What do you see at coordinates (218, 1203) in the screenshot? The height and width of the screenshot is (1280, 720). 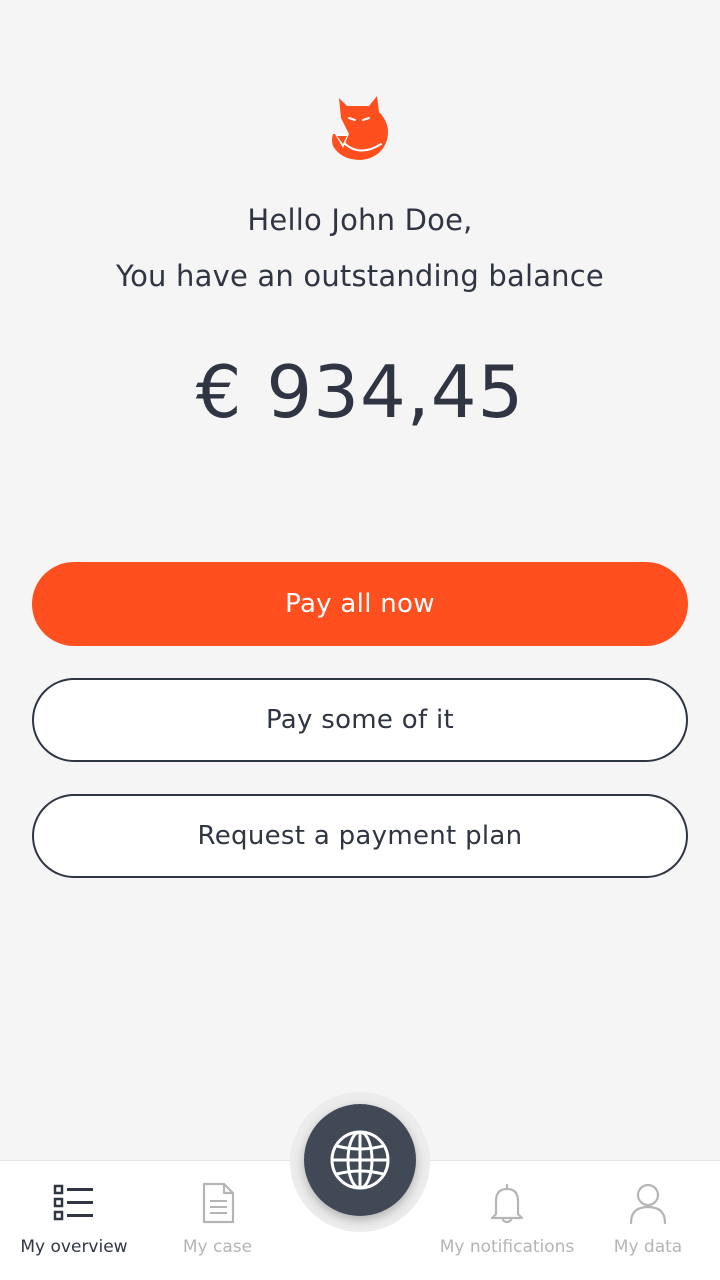 I see `document-icon` at bounding box center [218, 1203].